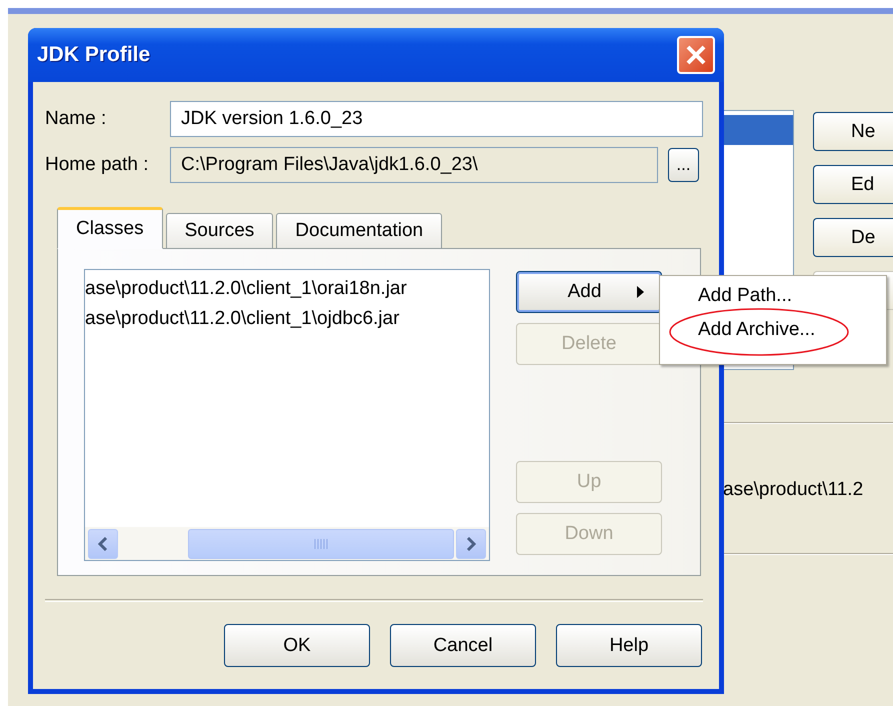 The width and height of the screenshot is (893, 706). I want to click on list-item: ase\product\11.2.0\client_1\orai18n.jar, so click(287, 289).